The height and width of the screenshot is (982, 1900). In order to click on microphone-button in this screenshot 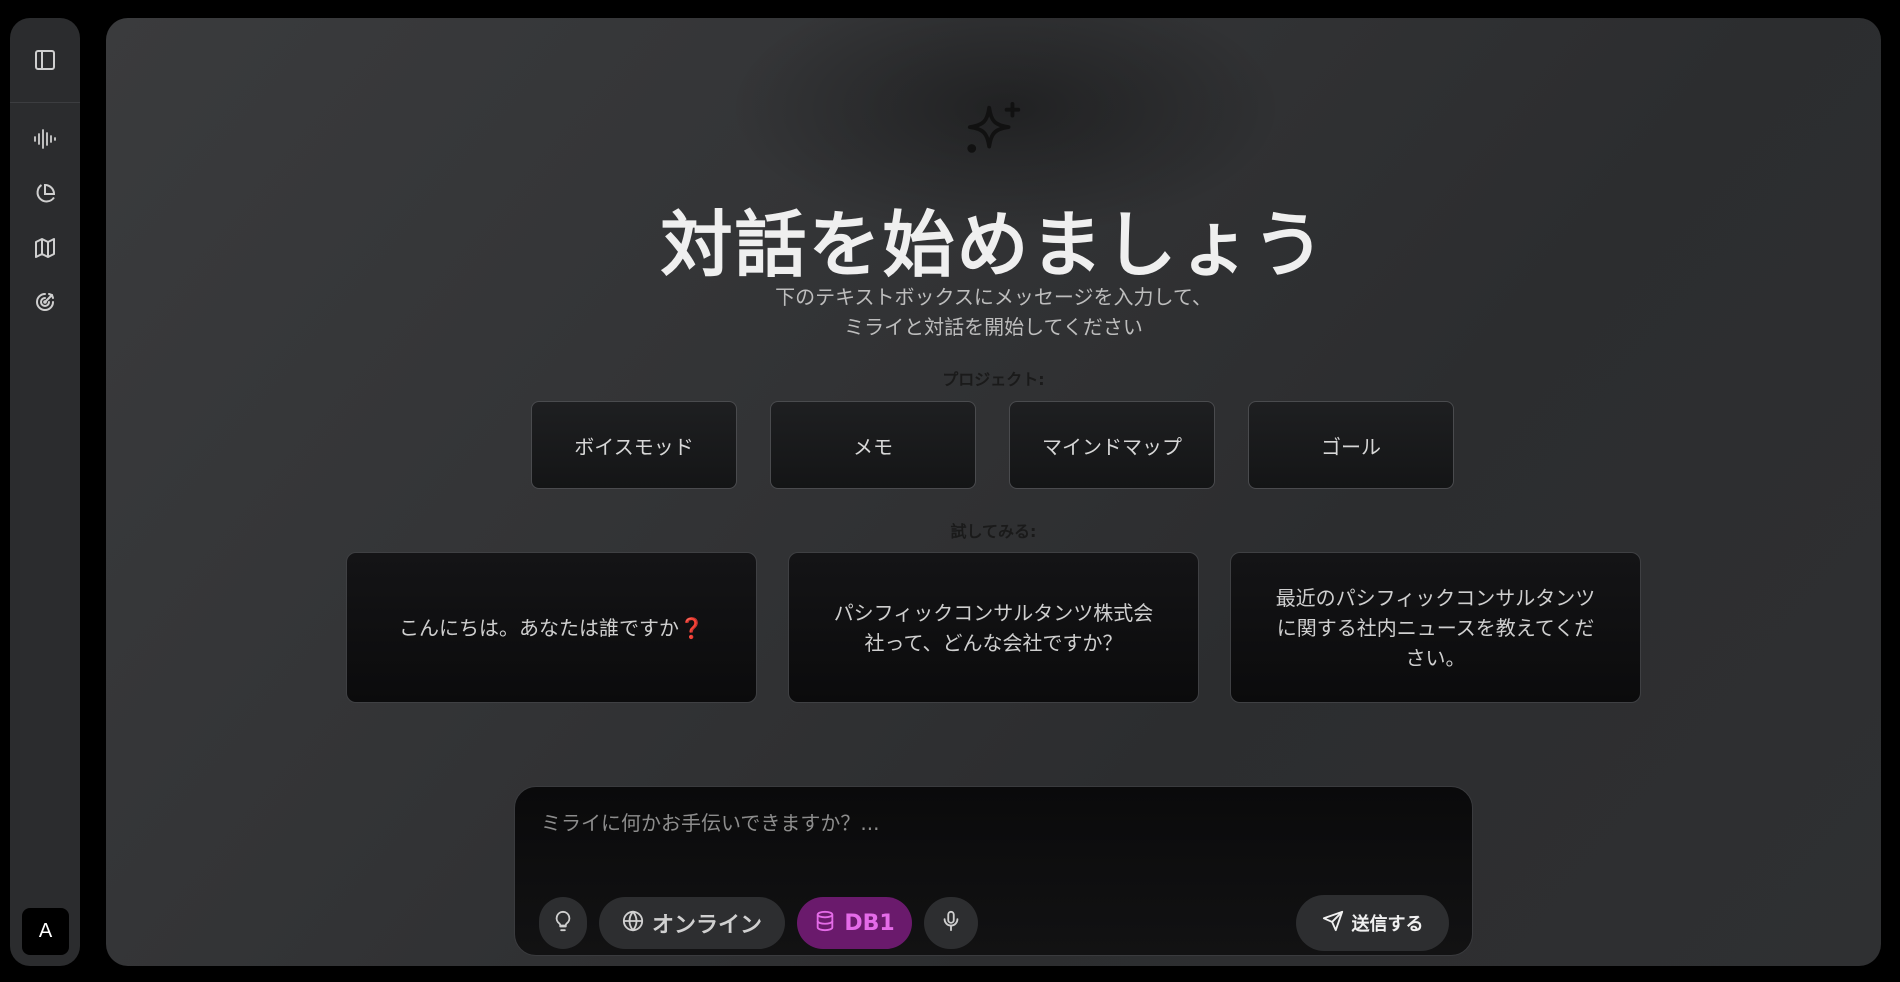, I will do `click(951, 923)`.